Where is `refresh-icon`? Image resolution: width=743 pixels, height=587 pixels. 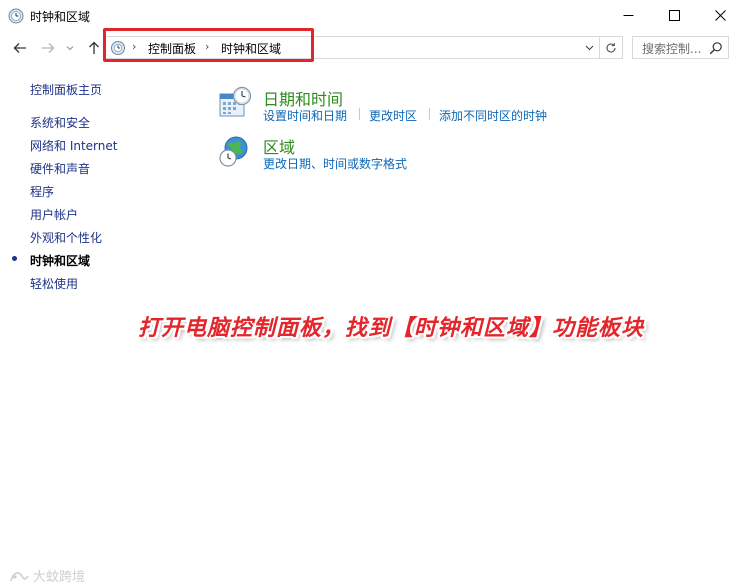
refresh-icon is located at coordinates (611, 47).